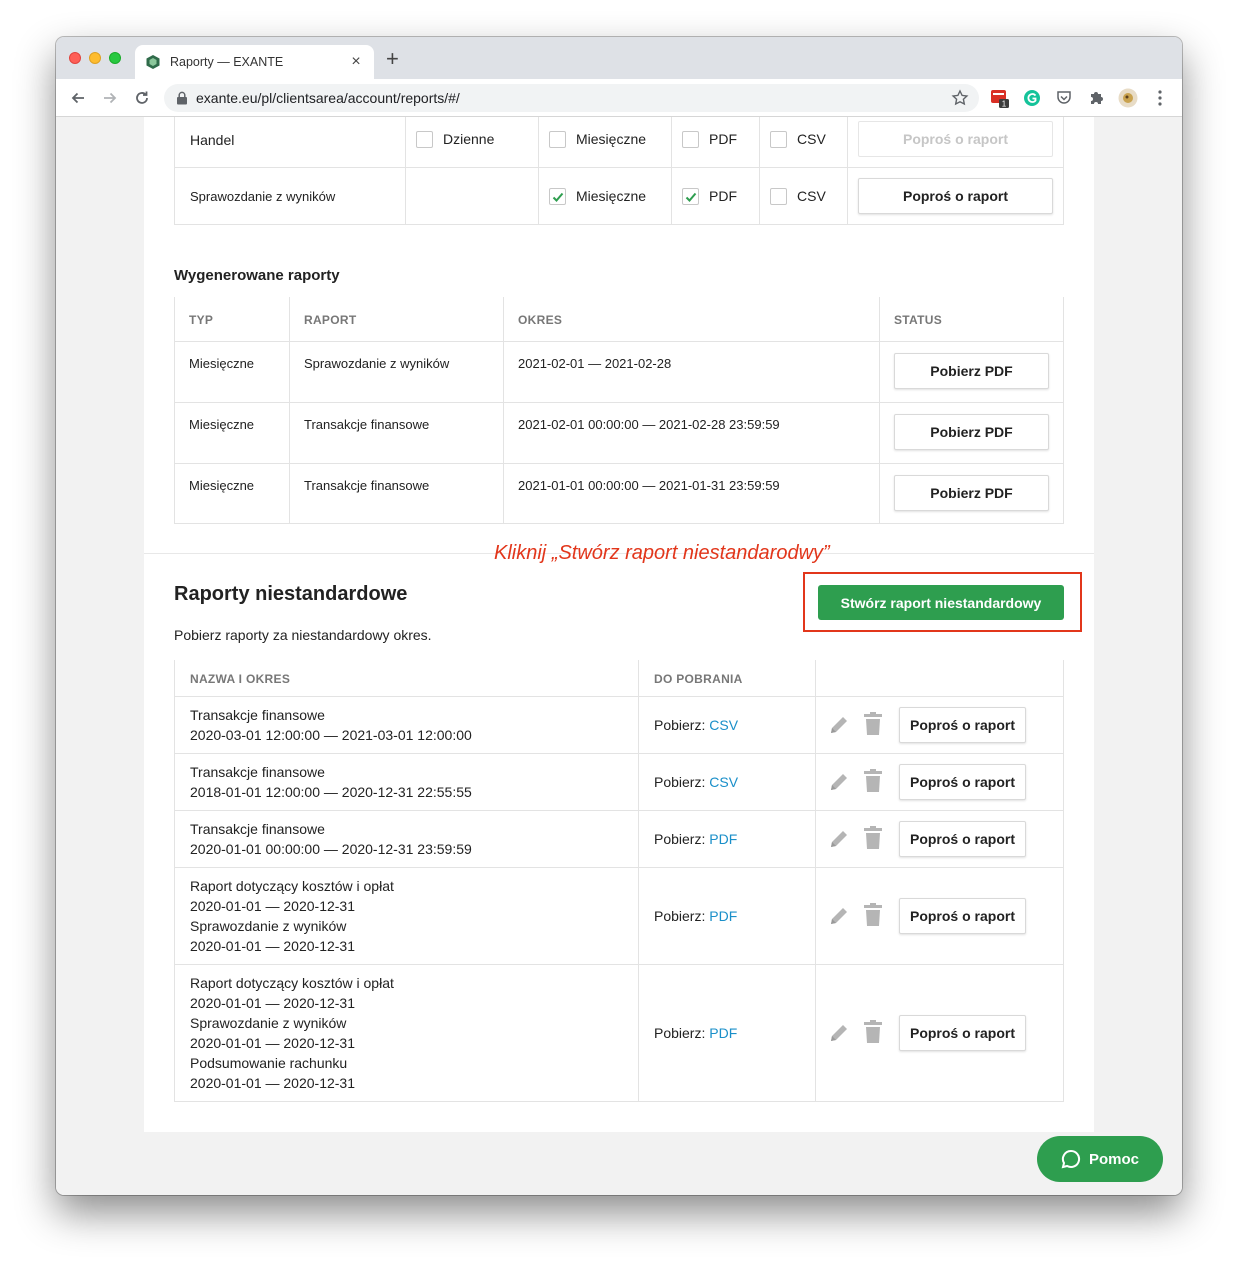  Describe the element at coordinates (778, 196) in the screenshot. I see `checkbox-csv-results` at that location.